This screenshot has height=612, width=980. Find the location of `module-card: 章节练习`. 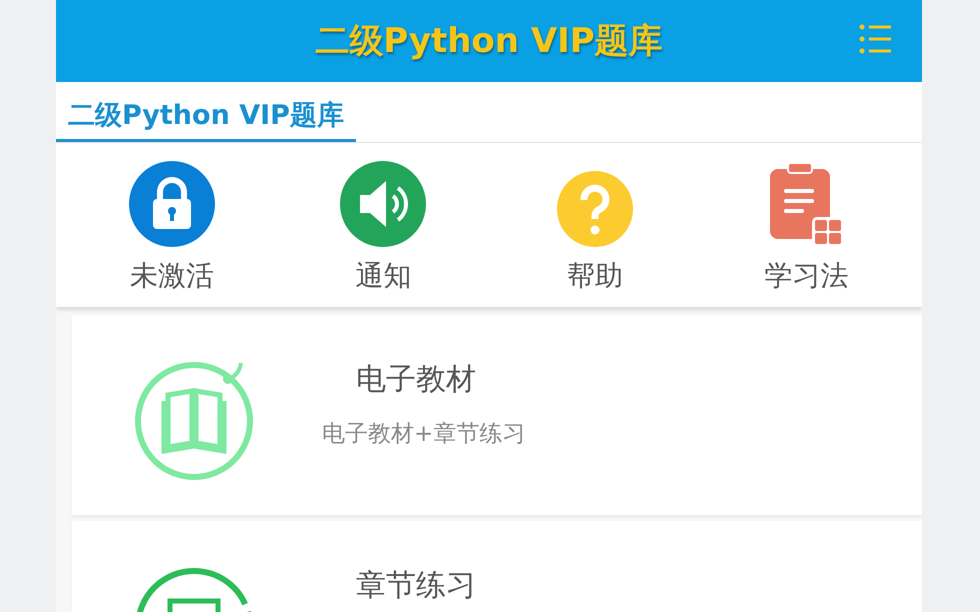

module-card: 章节练习 is located at coordinates (497, 566).